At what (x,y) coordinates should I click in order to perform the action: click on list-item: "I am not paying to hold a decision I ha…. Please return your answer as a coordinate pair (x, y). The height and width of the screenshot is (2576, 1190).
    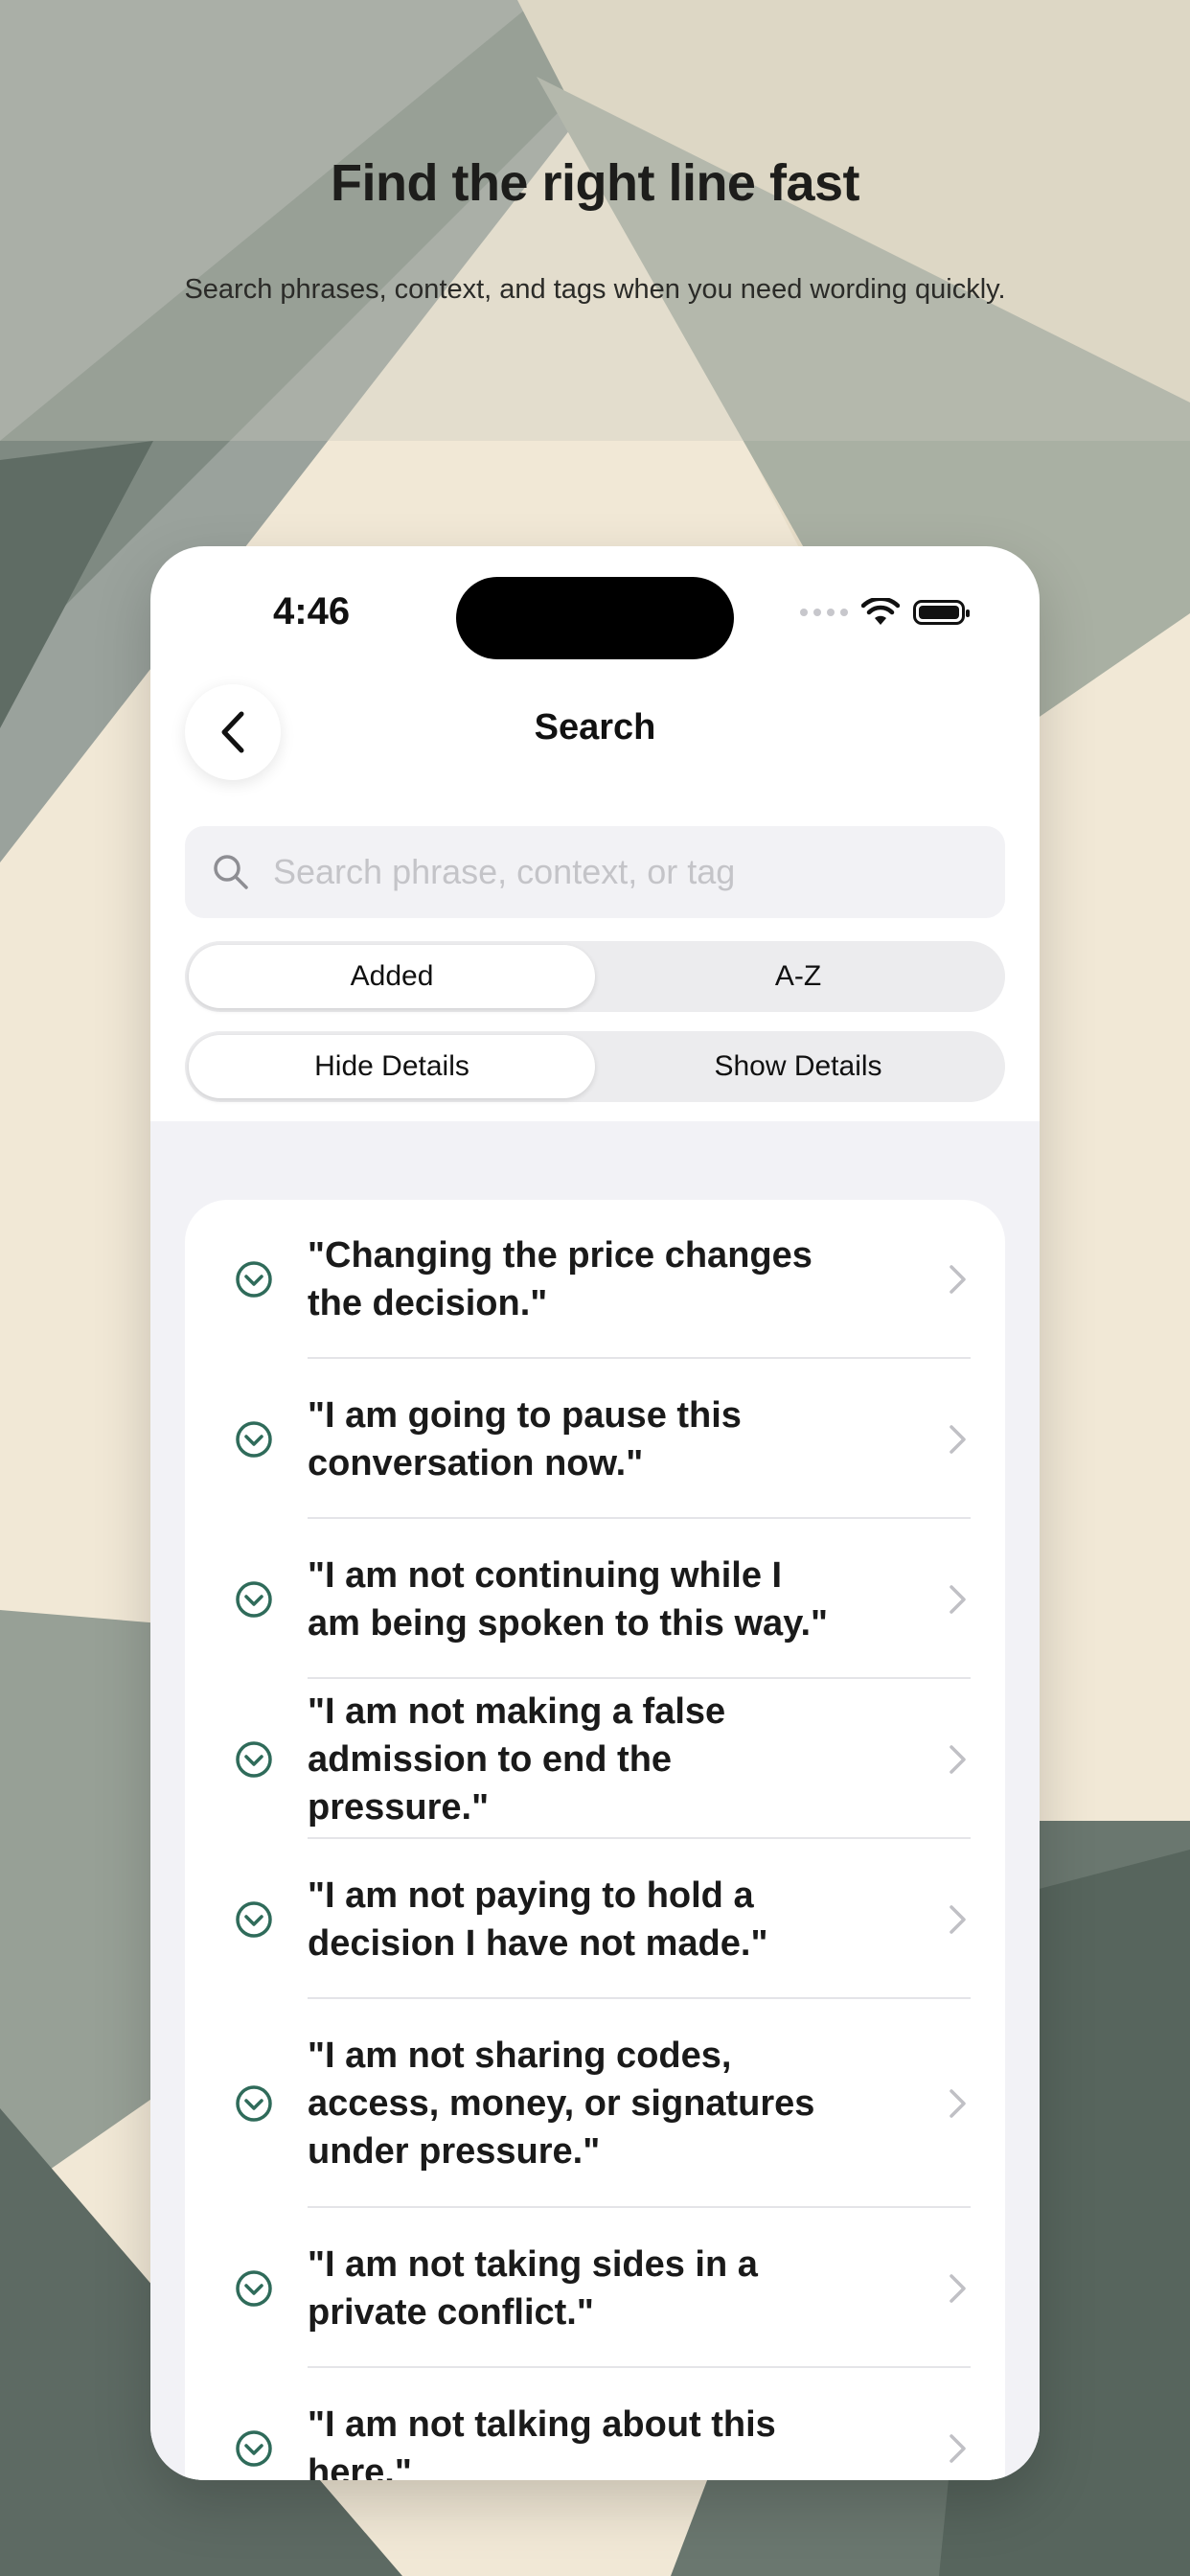
    Looking at the image, I should click on (595, 1919).